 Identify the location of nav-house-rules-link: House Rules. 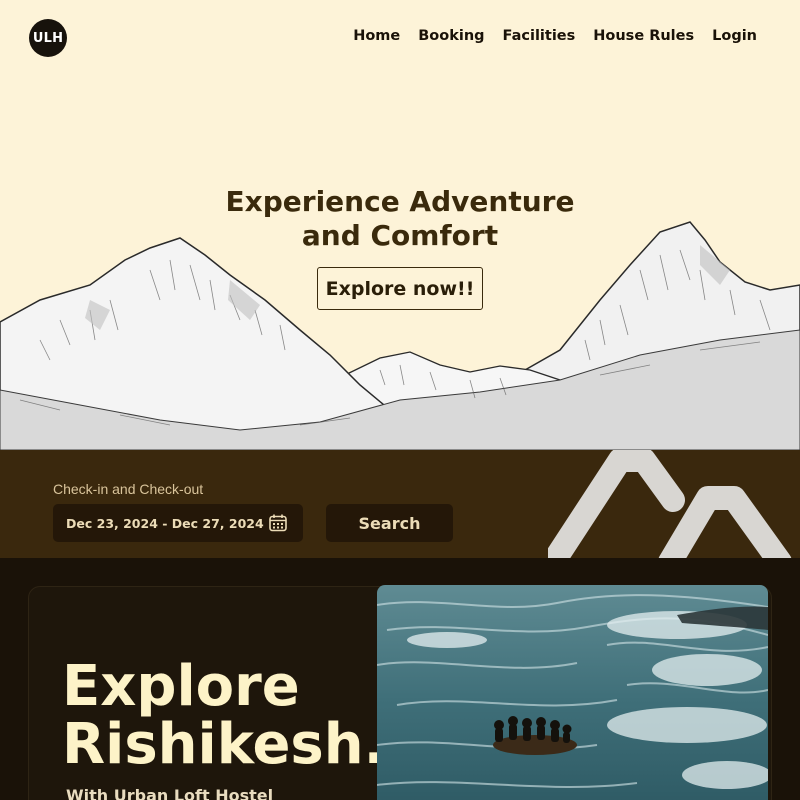
(643, 36).